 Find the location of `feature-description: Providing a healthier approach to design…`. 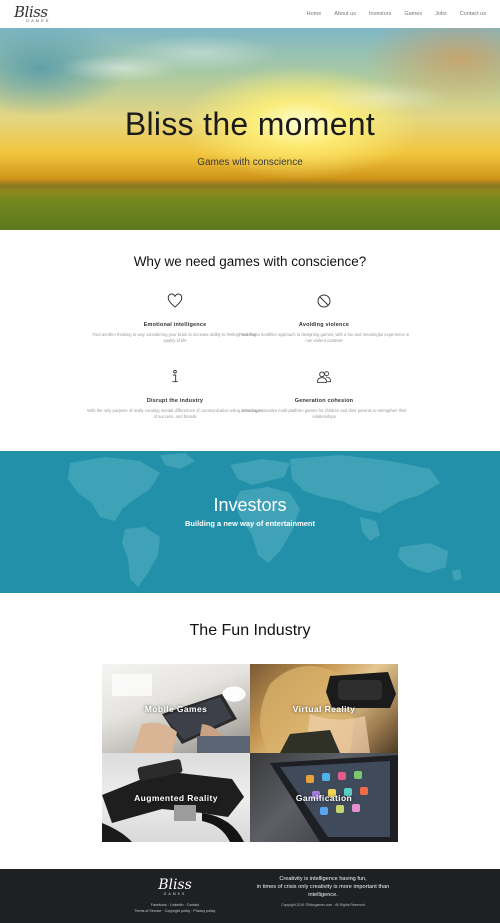

feature-description: Providing a healthier approach to design… is located at coordinates (324, 338).